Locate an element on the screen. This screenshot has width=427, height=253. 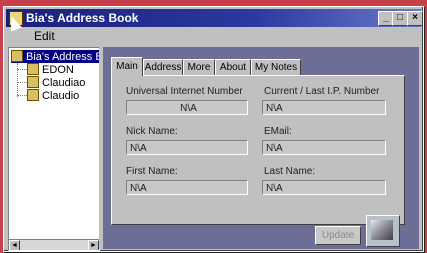
window-title: Bia's Address Book is located at coordinates (82, 18).